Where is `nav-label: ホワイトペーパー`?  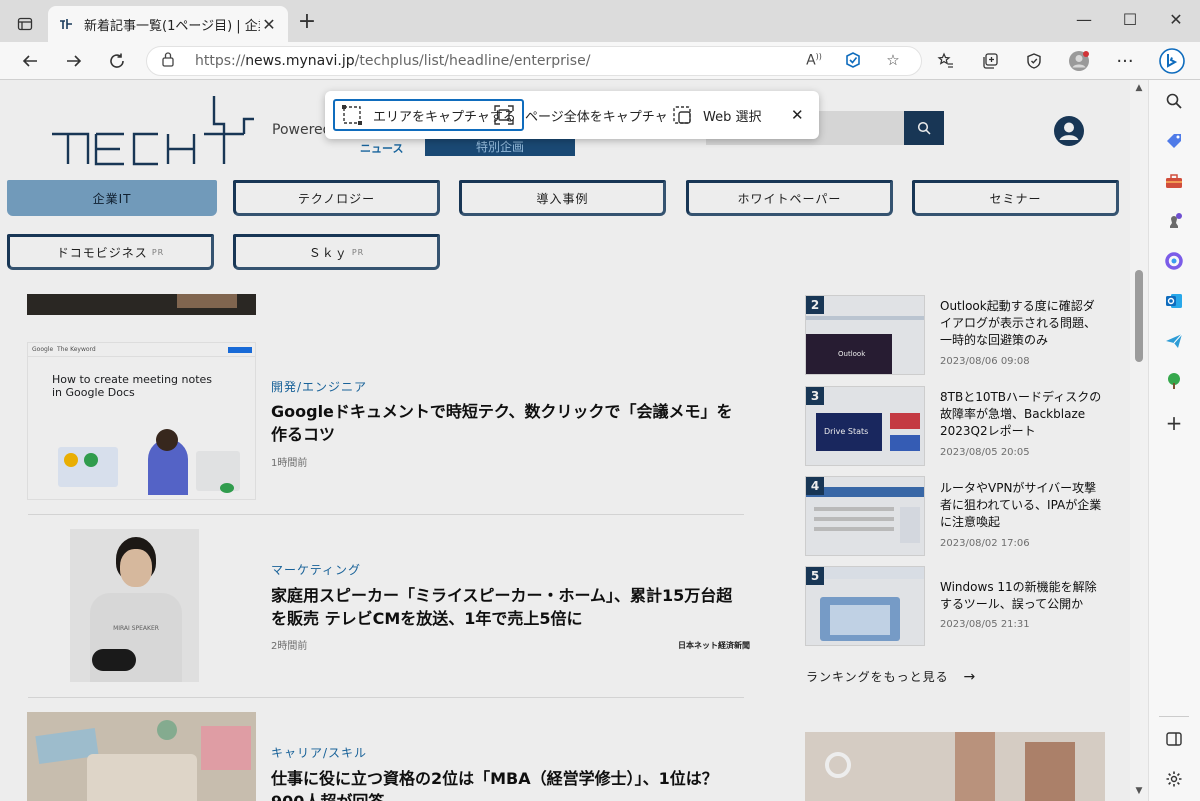 nav-label: ホワイトペーパー is located at coordinates (789, 198).